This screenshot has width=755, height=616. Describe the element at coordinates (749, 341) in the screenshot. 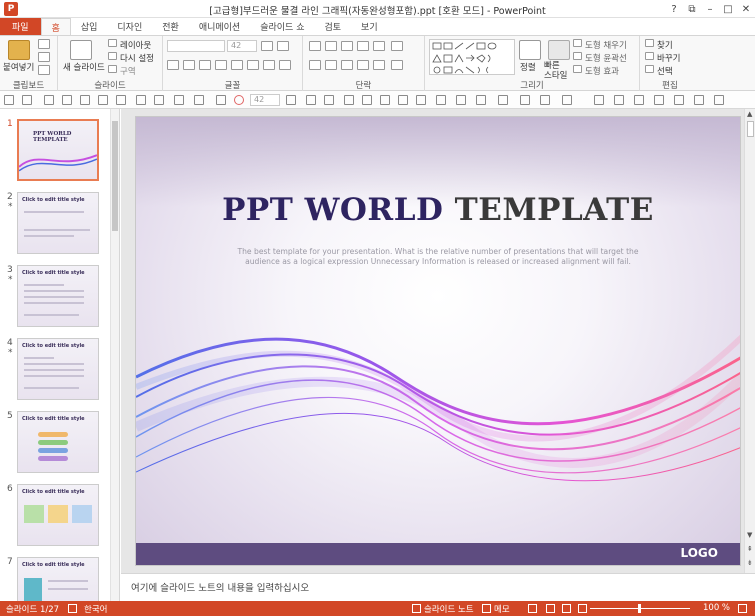

I see `editor-scrollbar: ▲ ▼ ⇞ ⇟` at that location.